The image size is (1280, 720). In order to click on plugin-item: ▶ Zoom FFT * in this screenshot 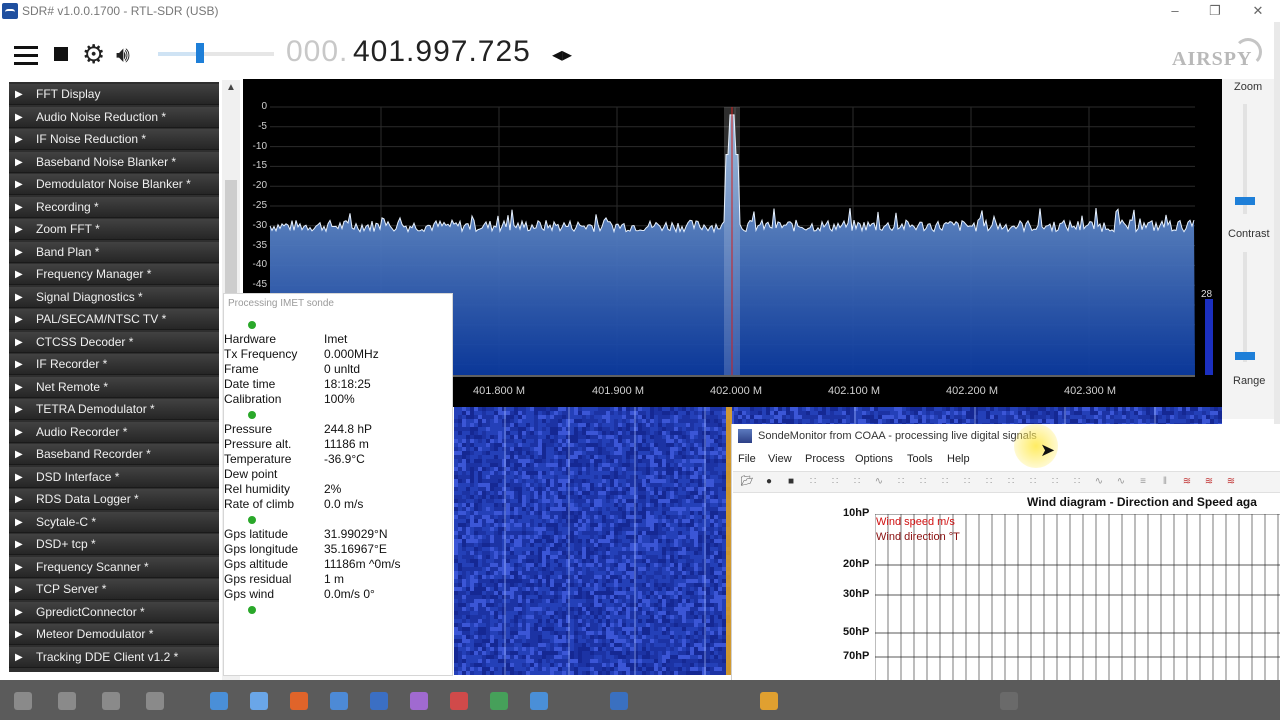, I will do `click(114, 229)`.